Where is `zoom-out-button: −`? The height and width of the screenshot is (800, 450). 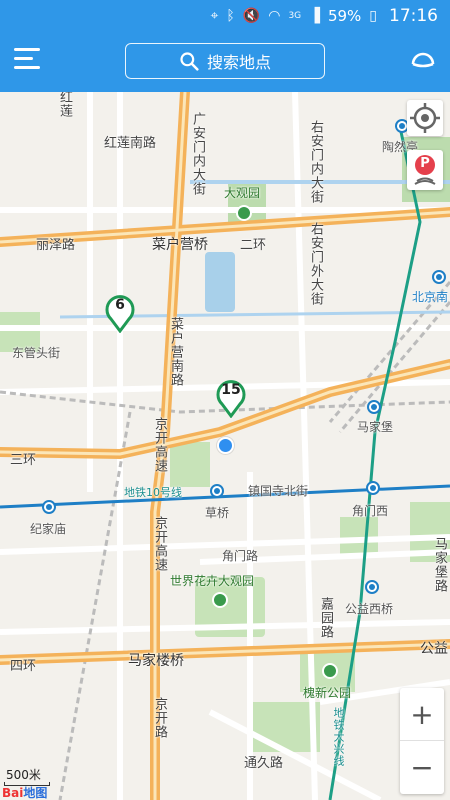 zoom-out-button: − is located at coordinates (422, 767).